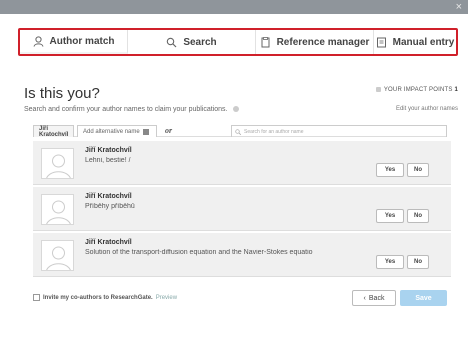 This screenshot has height=347, width=468. Describe the element at coordinates (111, 131) in the screenshot. I see `add-name-label: Add alternative name` at that location.